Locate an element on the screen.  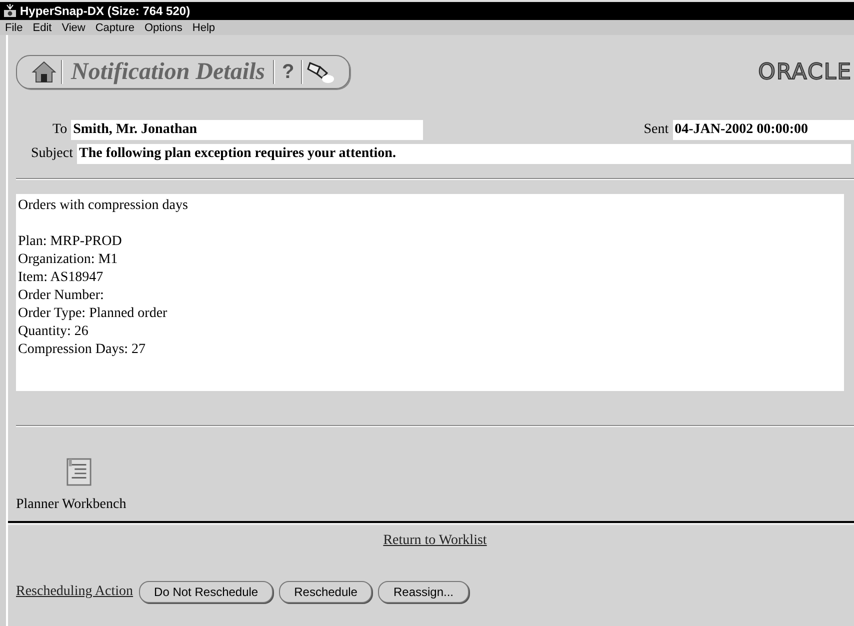
window-title: HyperSnap-DX (Size: 764 520) is located at coordinates (105, 11).